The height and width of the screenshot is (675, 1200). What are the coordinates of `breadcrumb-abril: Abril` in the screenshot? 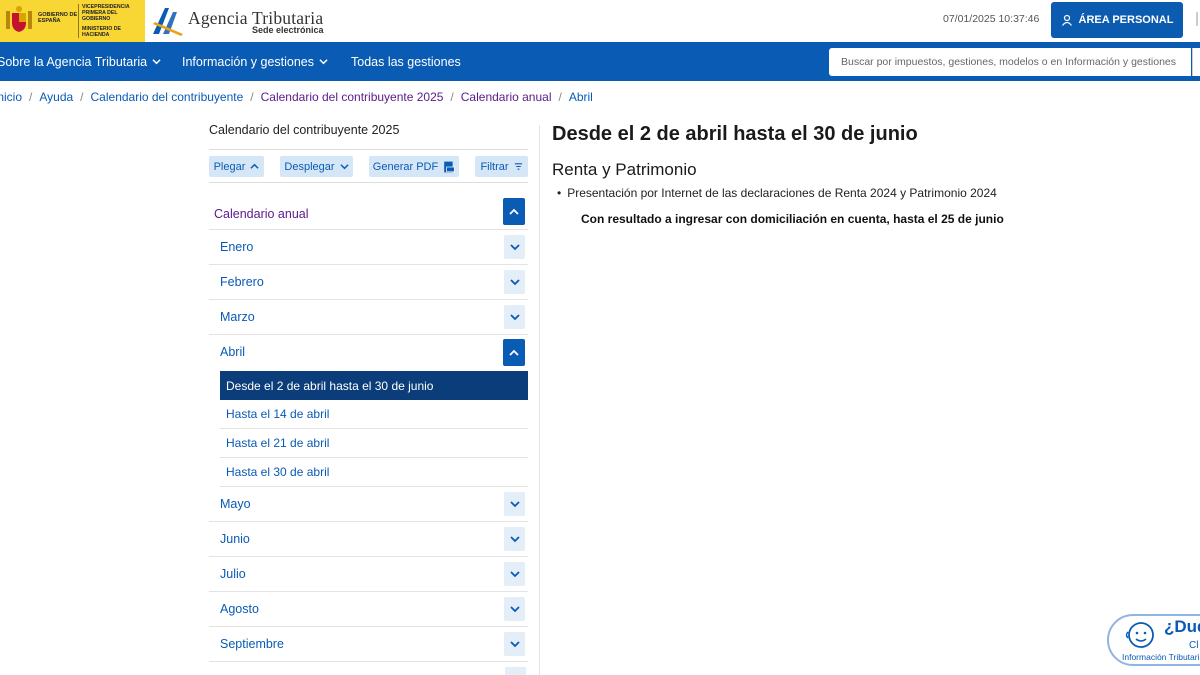 It's located at (581, 97).